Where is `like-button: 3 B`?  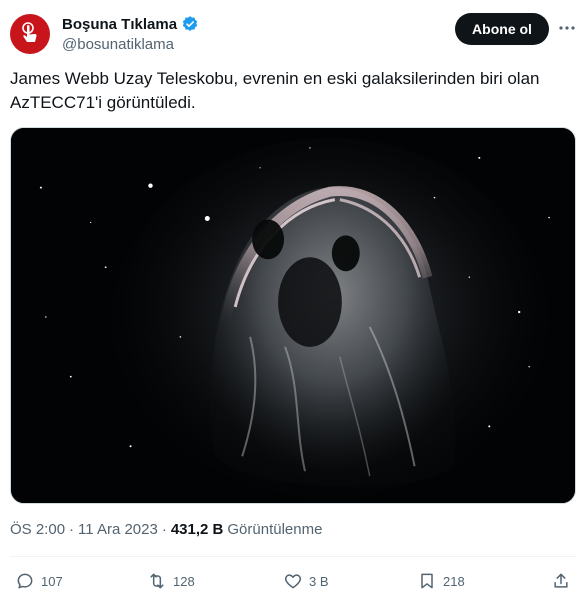 like-button: 3 B is located at coordinates (306, 581).